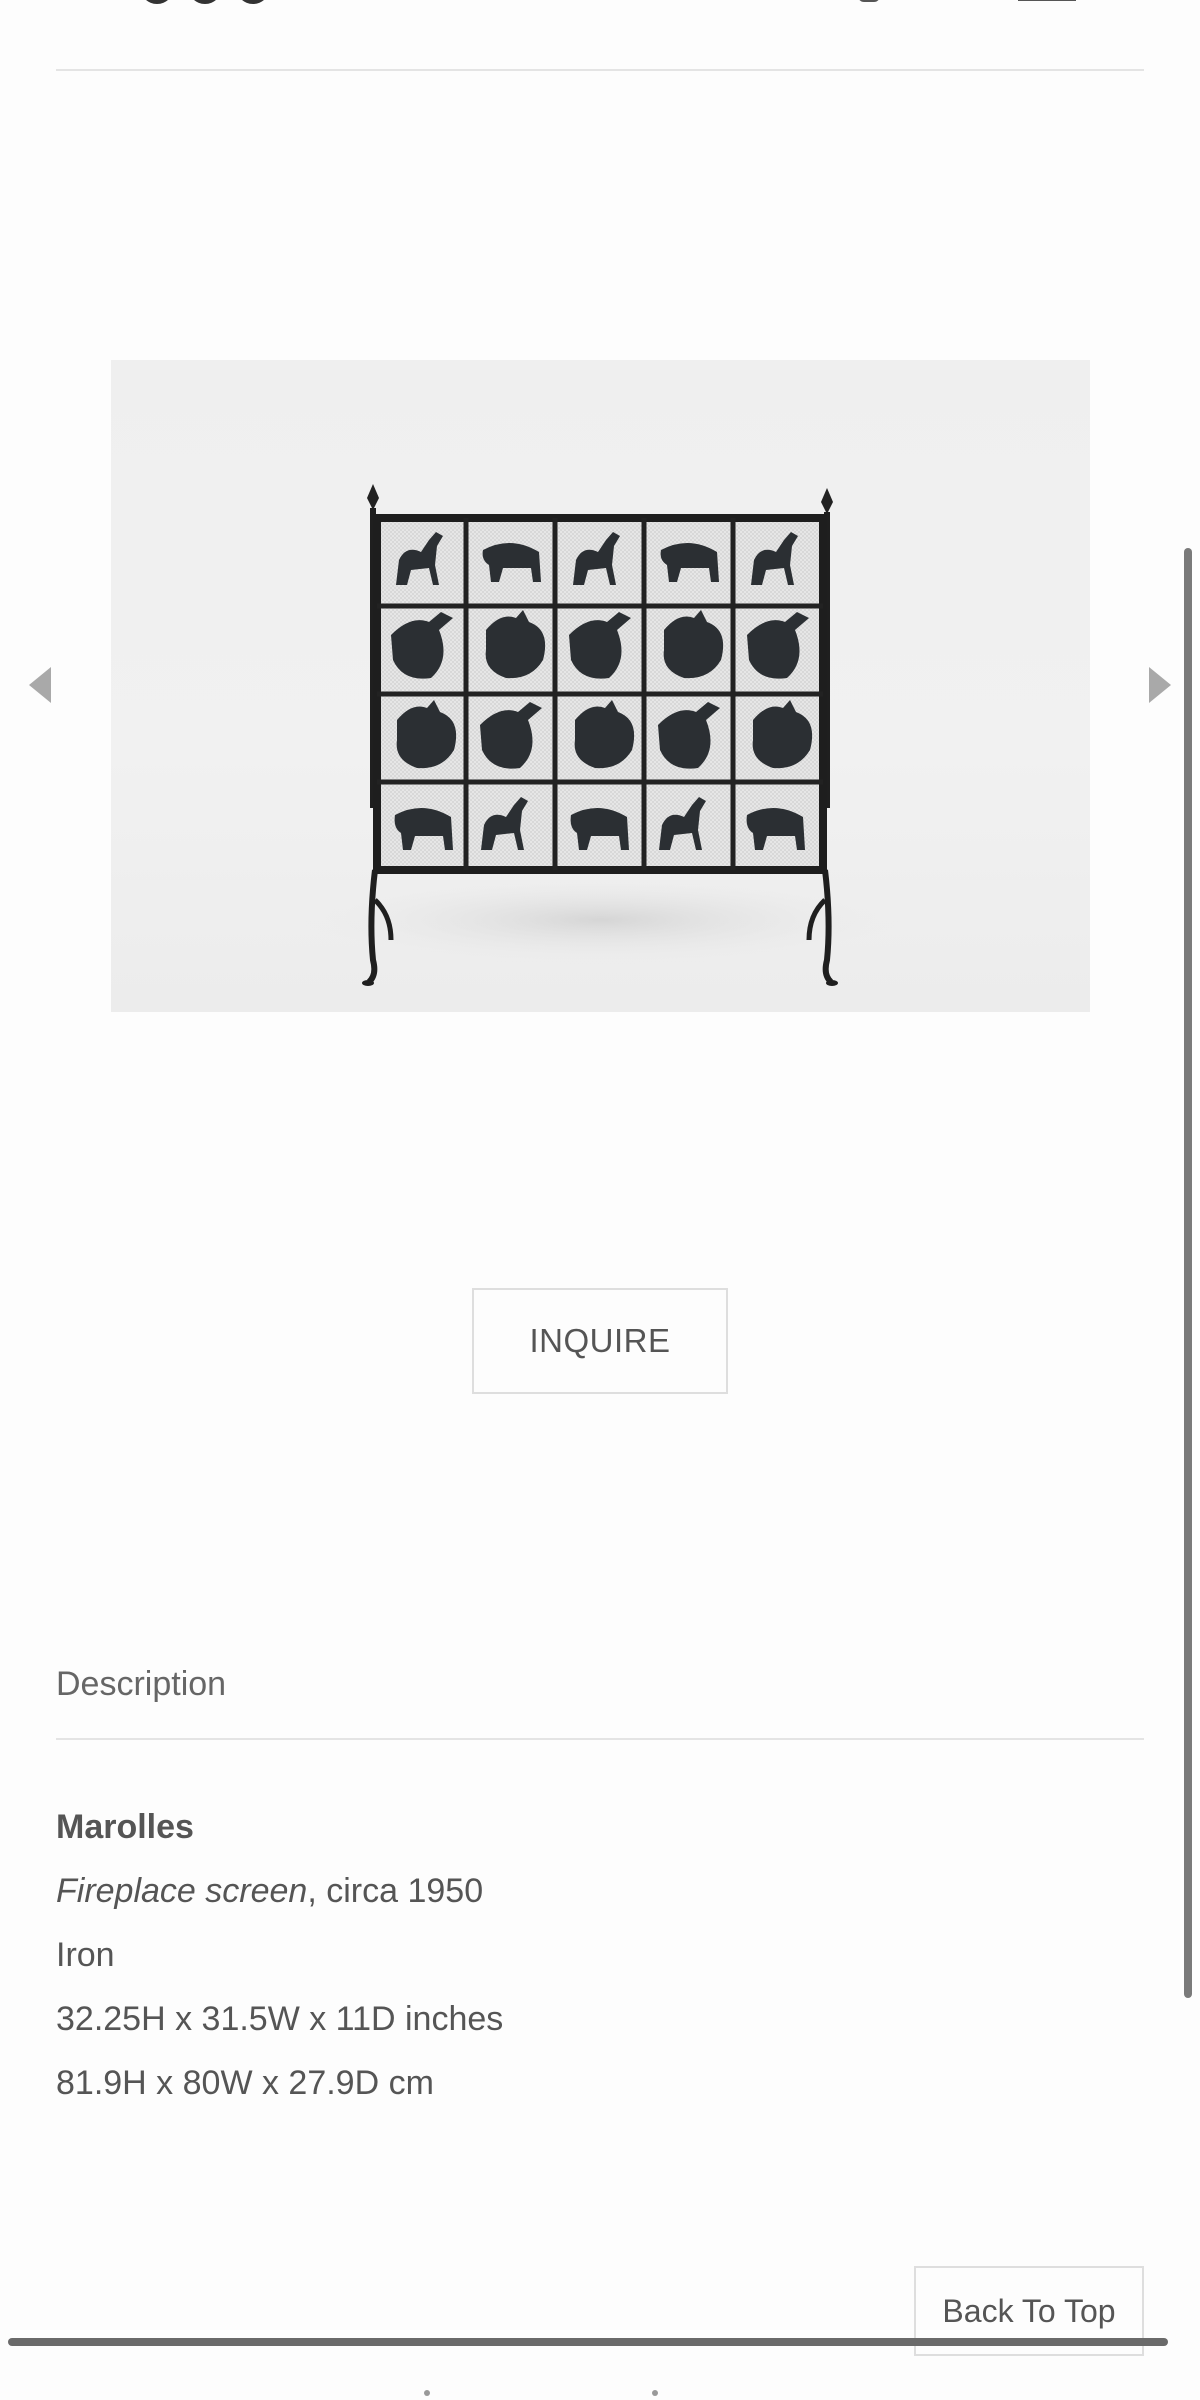 This screenshot has height=2400, width=1200. Describe the element at coordinates (245, 2083) in the screenshot. I see `dimensions-cm: 81.9H x 80W x 27.9D cm` at that location.